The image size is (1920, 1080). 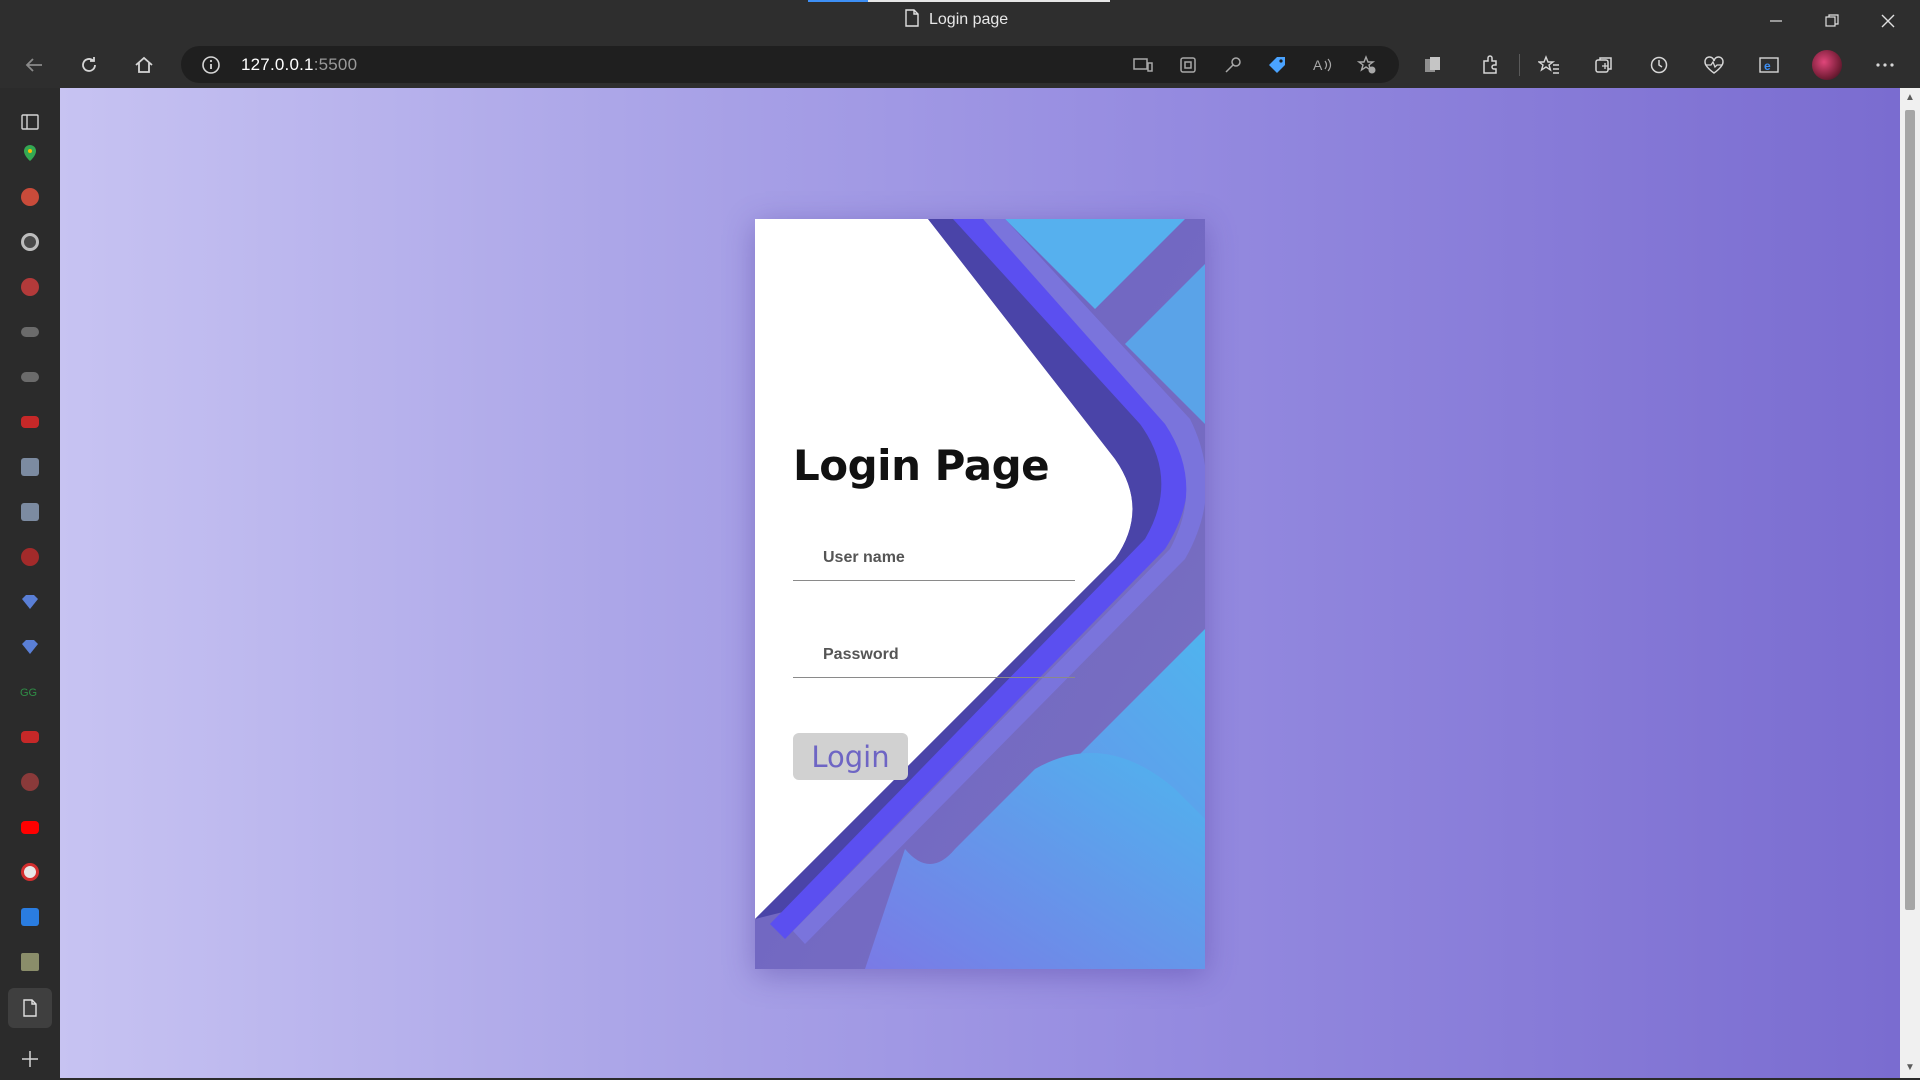 I want to click on password-placeholder: Password, so click(x=861, y=654).